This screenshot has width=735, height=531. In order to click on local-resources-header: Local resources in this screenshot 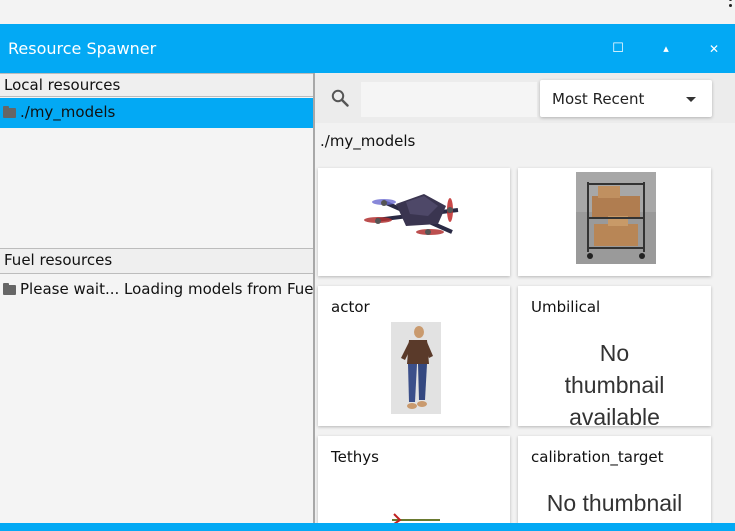, I will do `click(156, 85)`.